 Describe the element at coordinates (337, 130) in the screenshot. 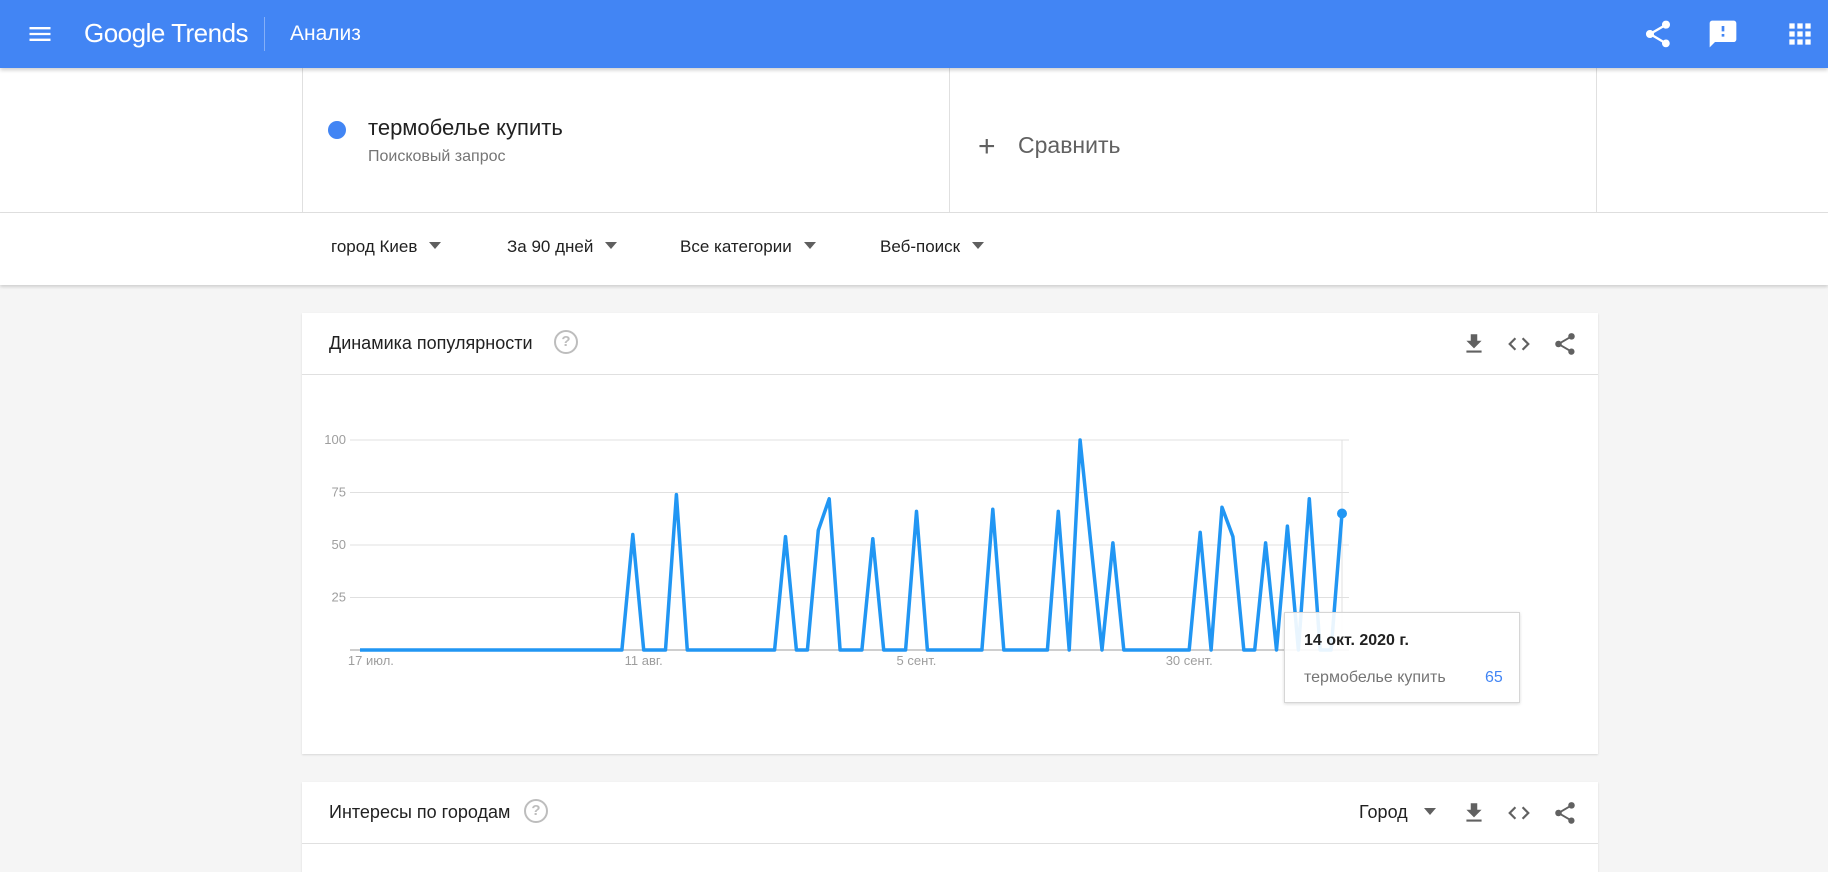

I see `term-color-dot` at that location.